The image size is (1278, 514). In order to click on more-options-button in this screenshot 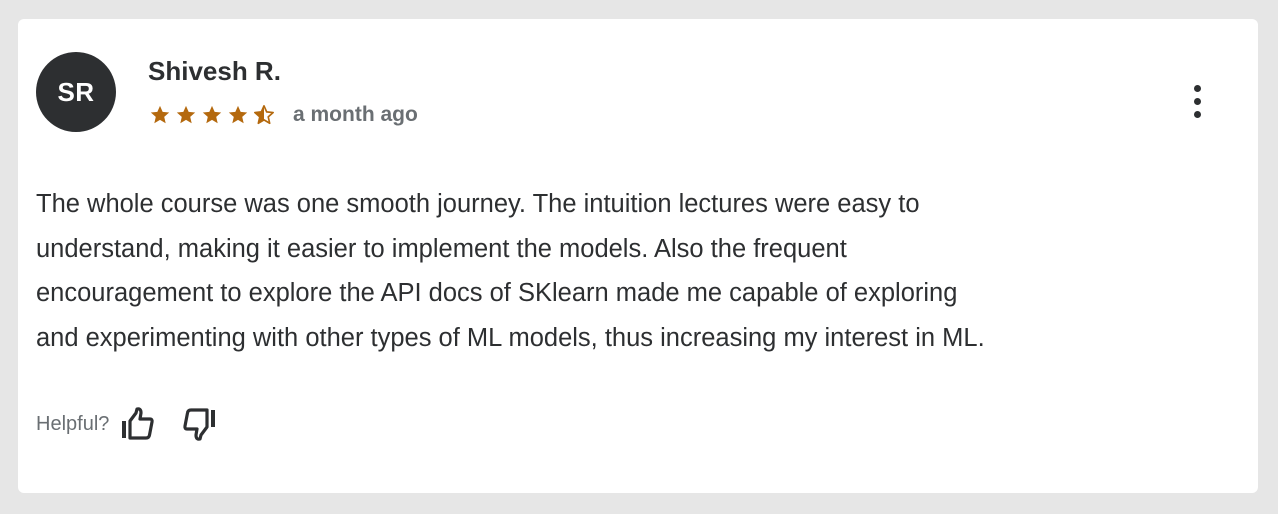, I will do `click(1197, 101)`.